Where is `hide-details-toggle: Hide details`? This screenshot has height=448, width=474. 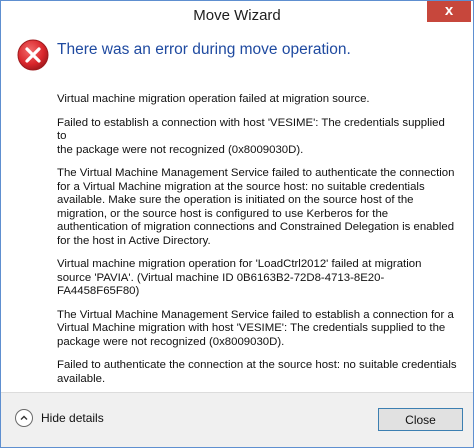
hide-details-toggle: Hide details is located at coordinates (59, 418).